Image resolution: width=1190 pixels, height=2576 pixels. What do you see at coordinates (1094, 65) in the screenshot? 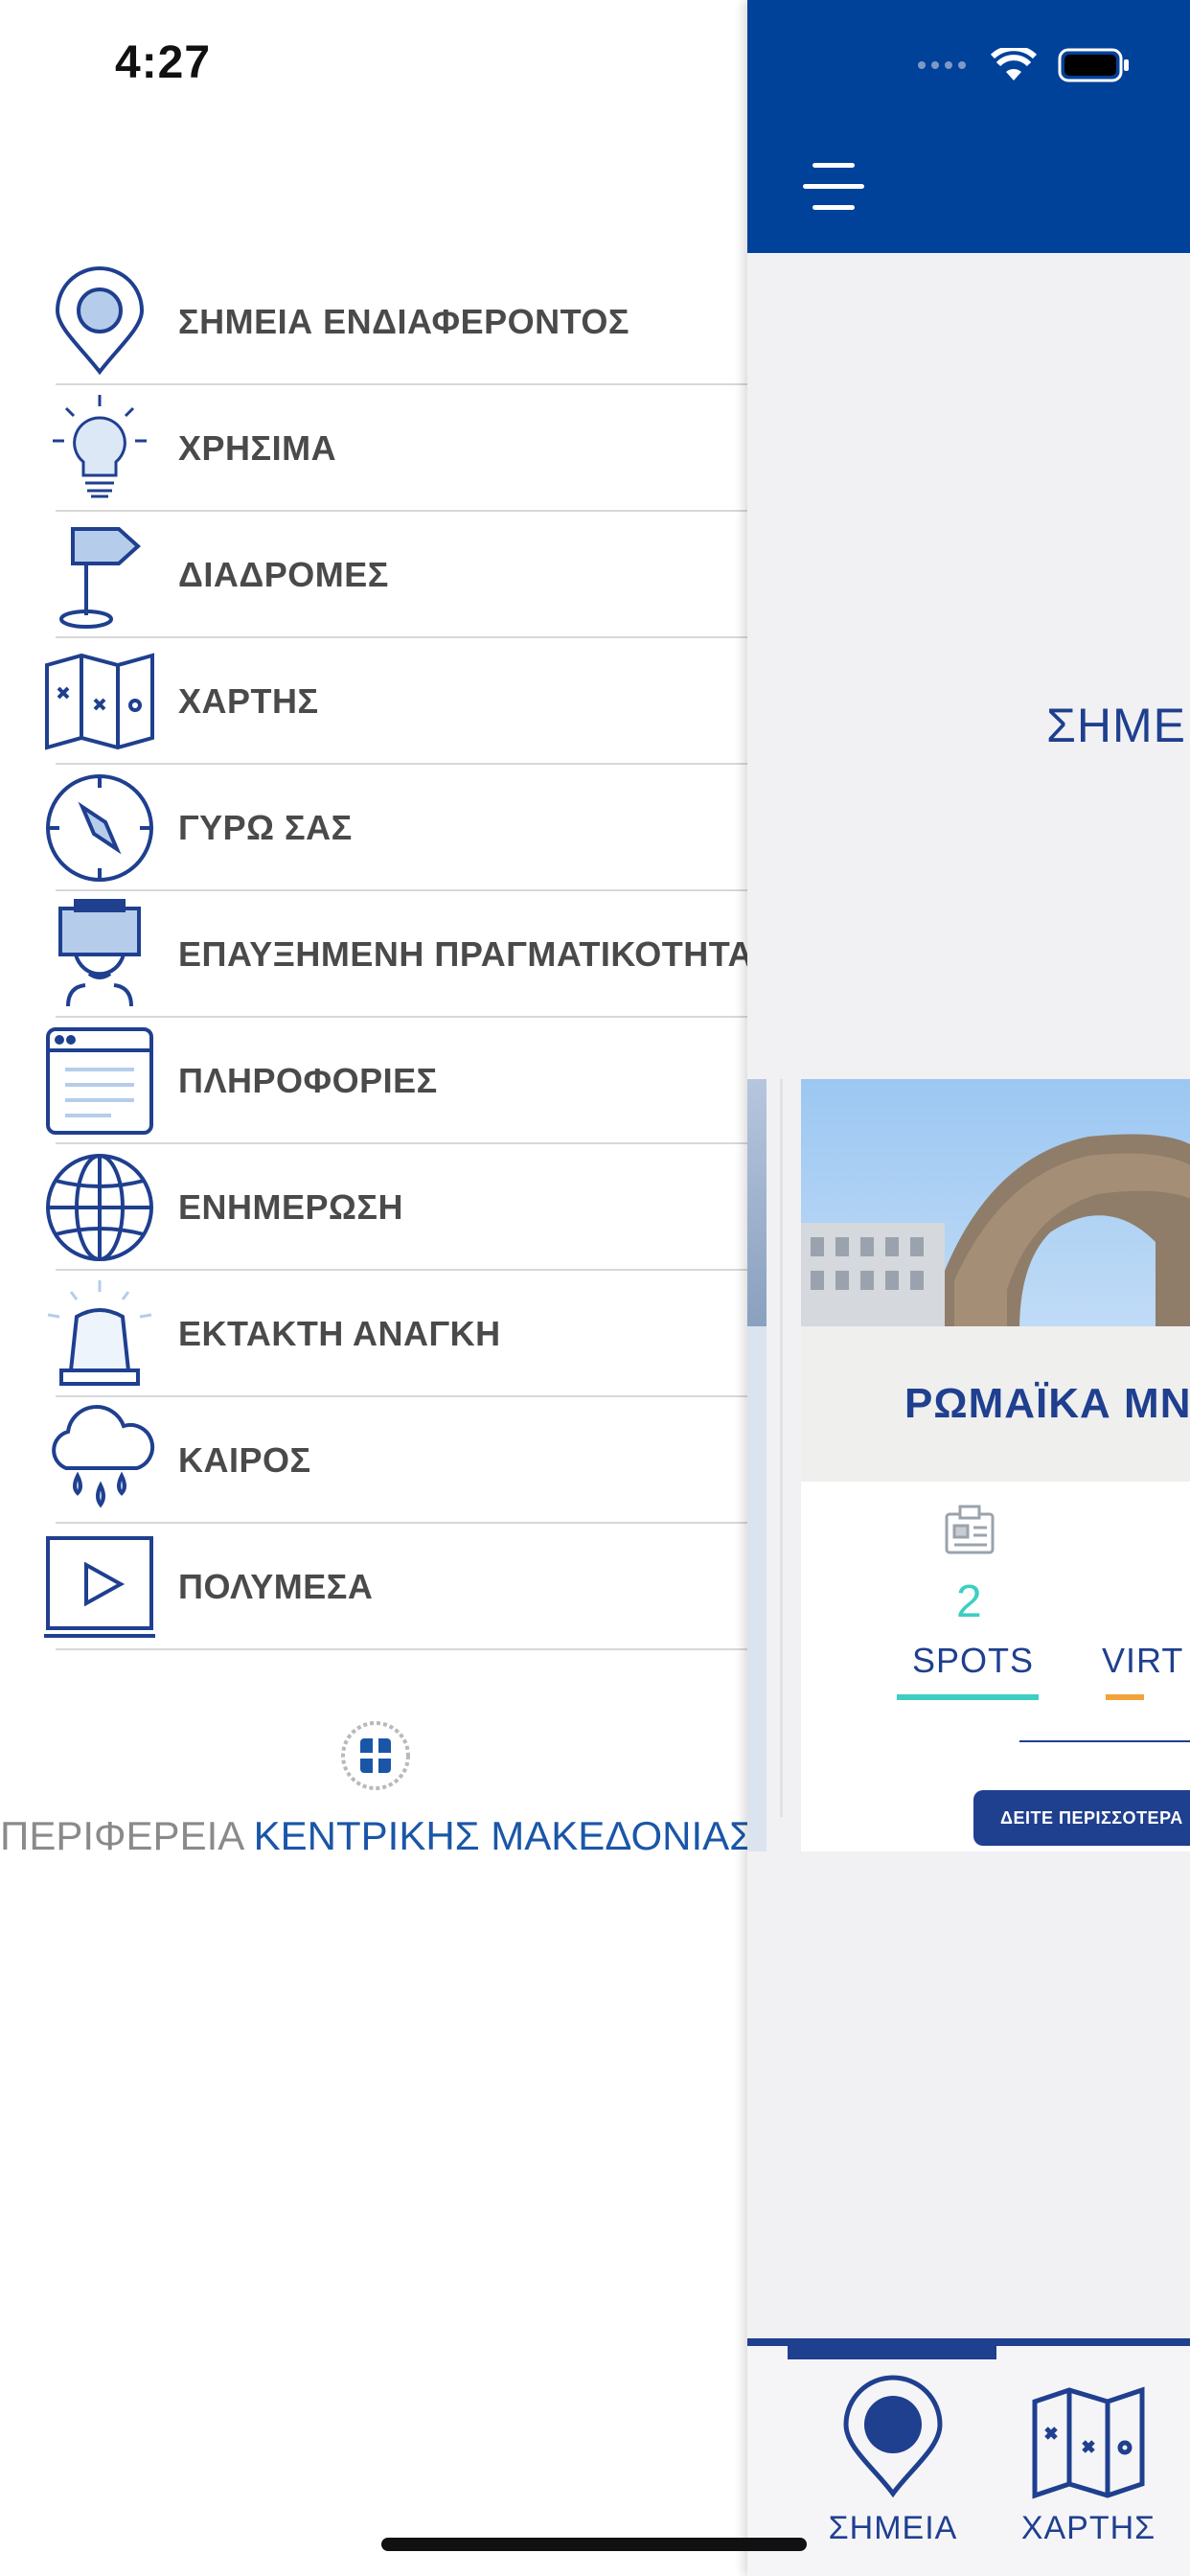
I see `battery-icon` at bounding box center [1094, 65].